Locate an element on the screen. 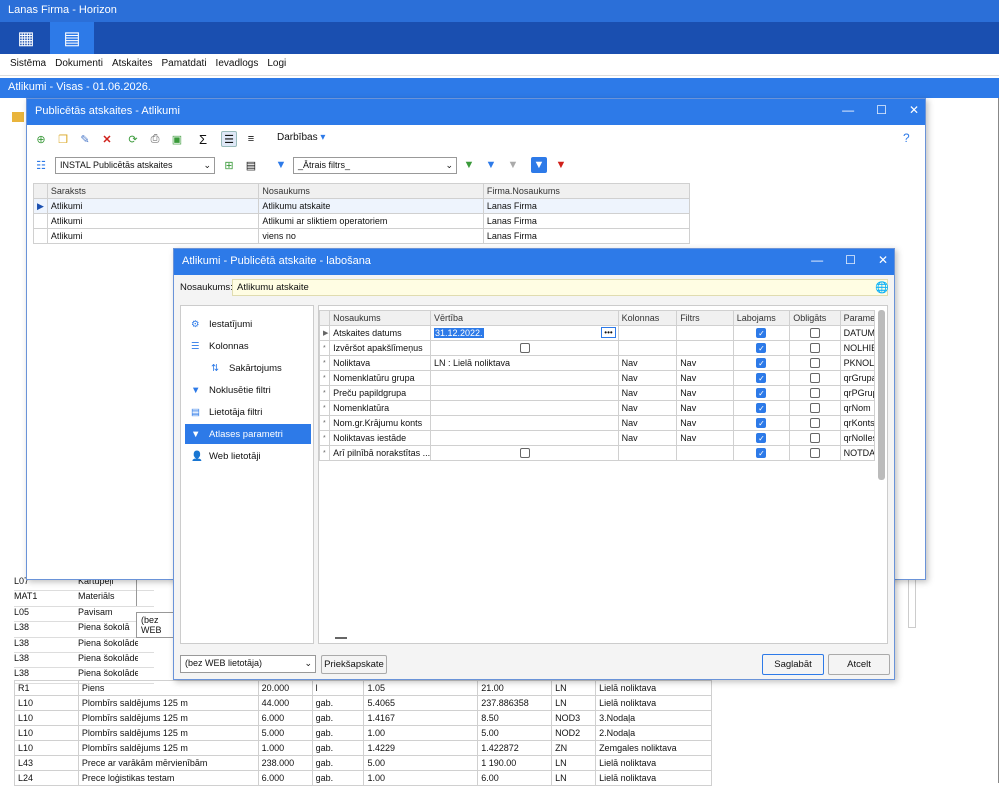  date-value: 31.12.2022. is located at coordinates (458, 333).